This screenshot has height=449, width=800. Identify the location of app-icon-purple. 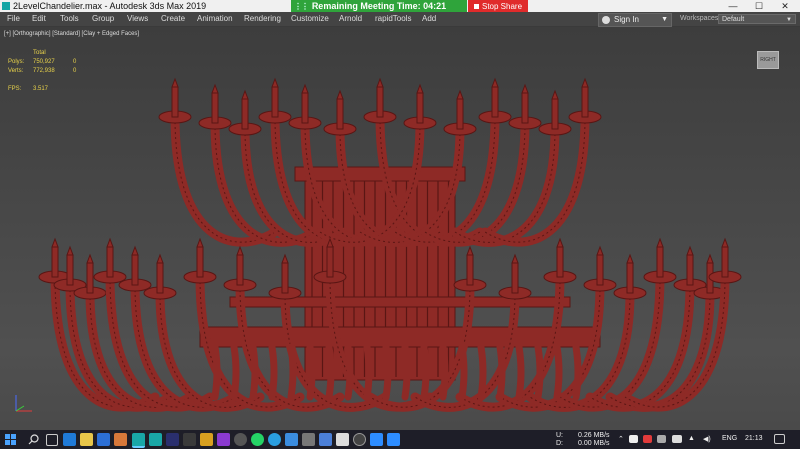
(223, 439).